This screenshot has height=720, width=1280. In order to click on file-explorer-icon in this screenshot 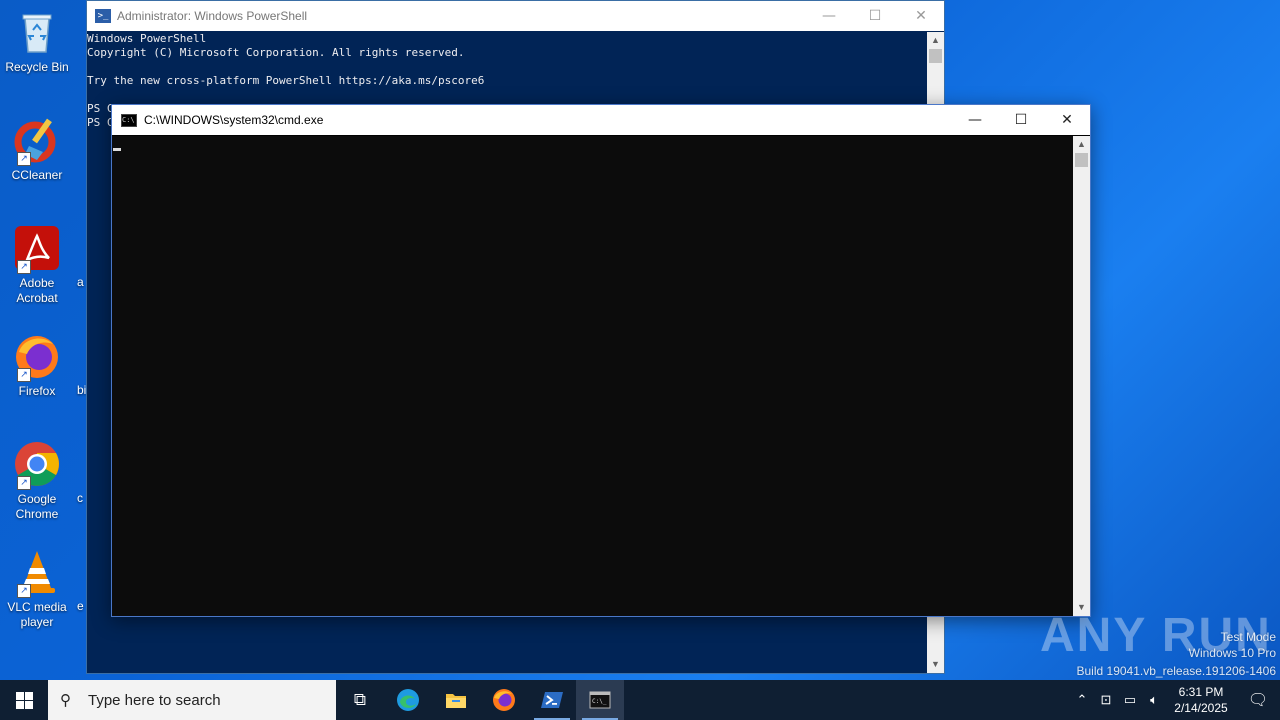, I will do `click(456, 701)`.